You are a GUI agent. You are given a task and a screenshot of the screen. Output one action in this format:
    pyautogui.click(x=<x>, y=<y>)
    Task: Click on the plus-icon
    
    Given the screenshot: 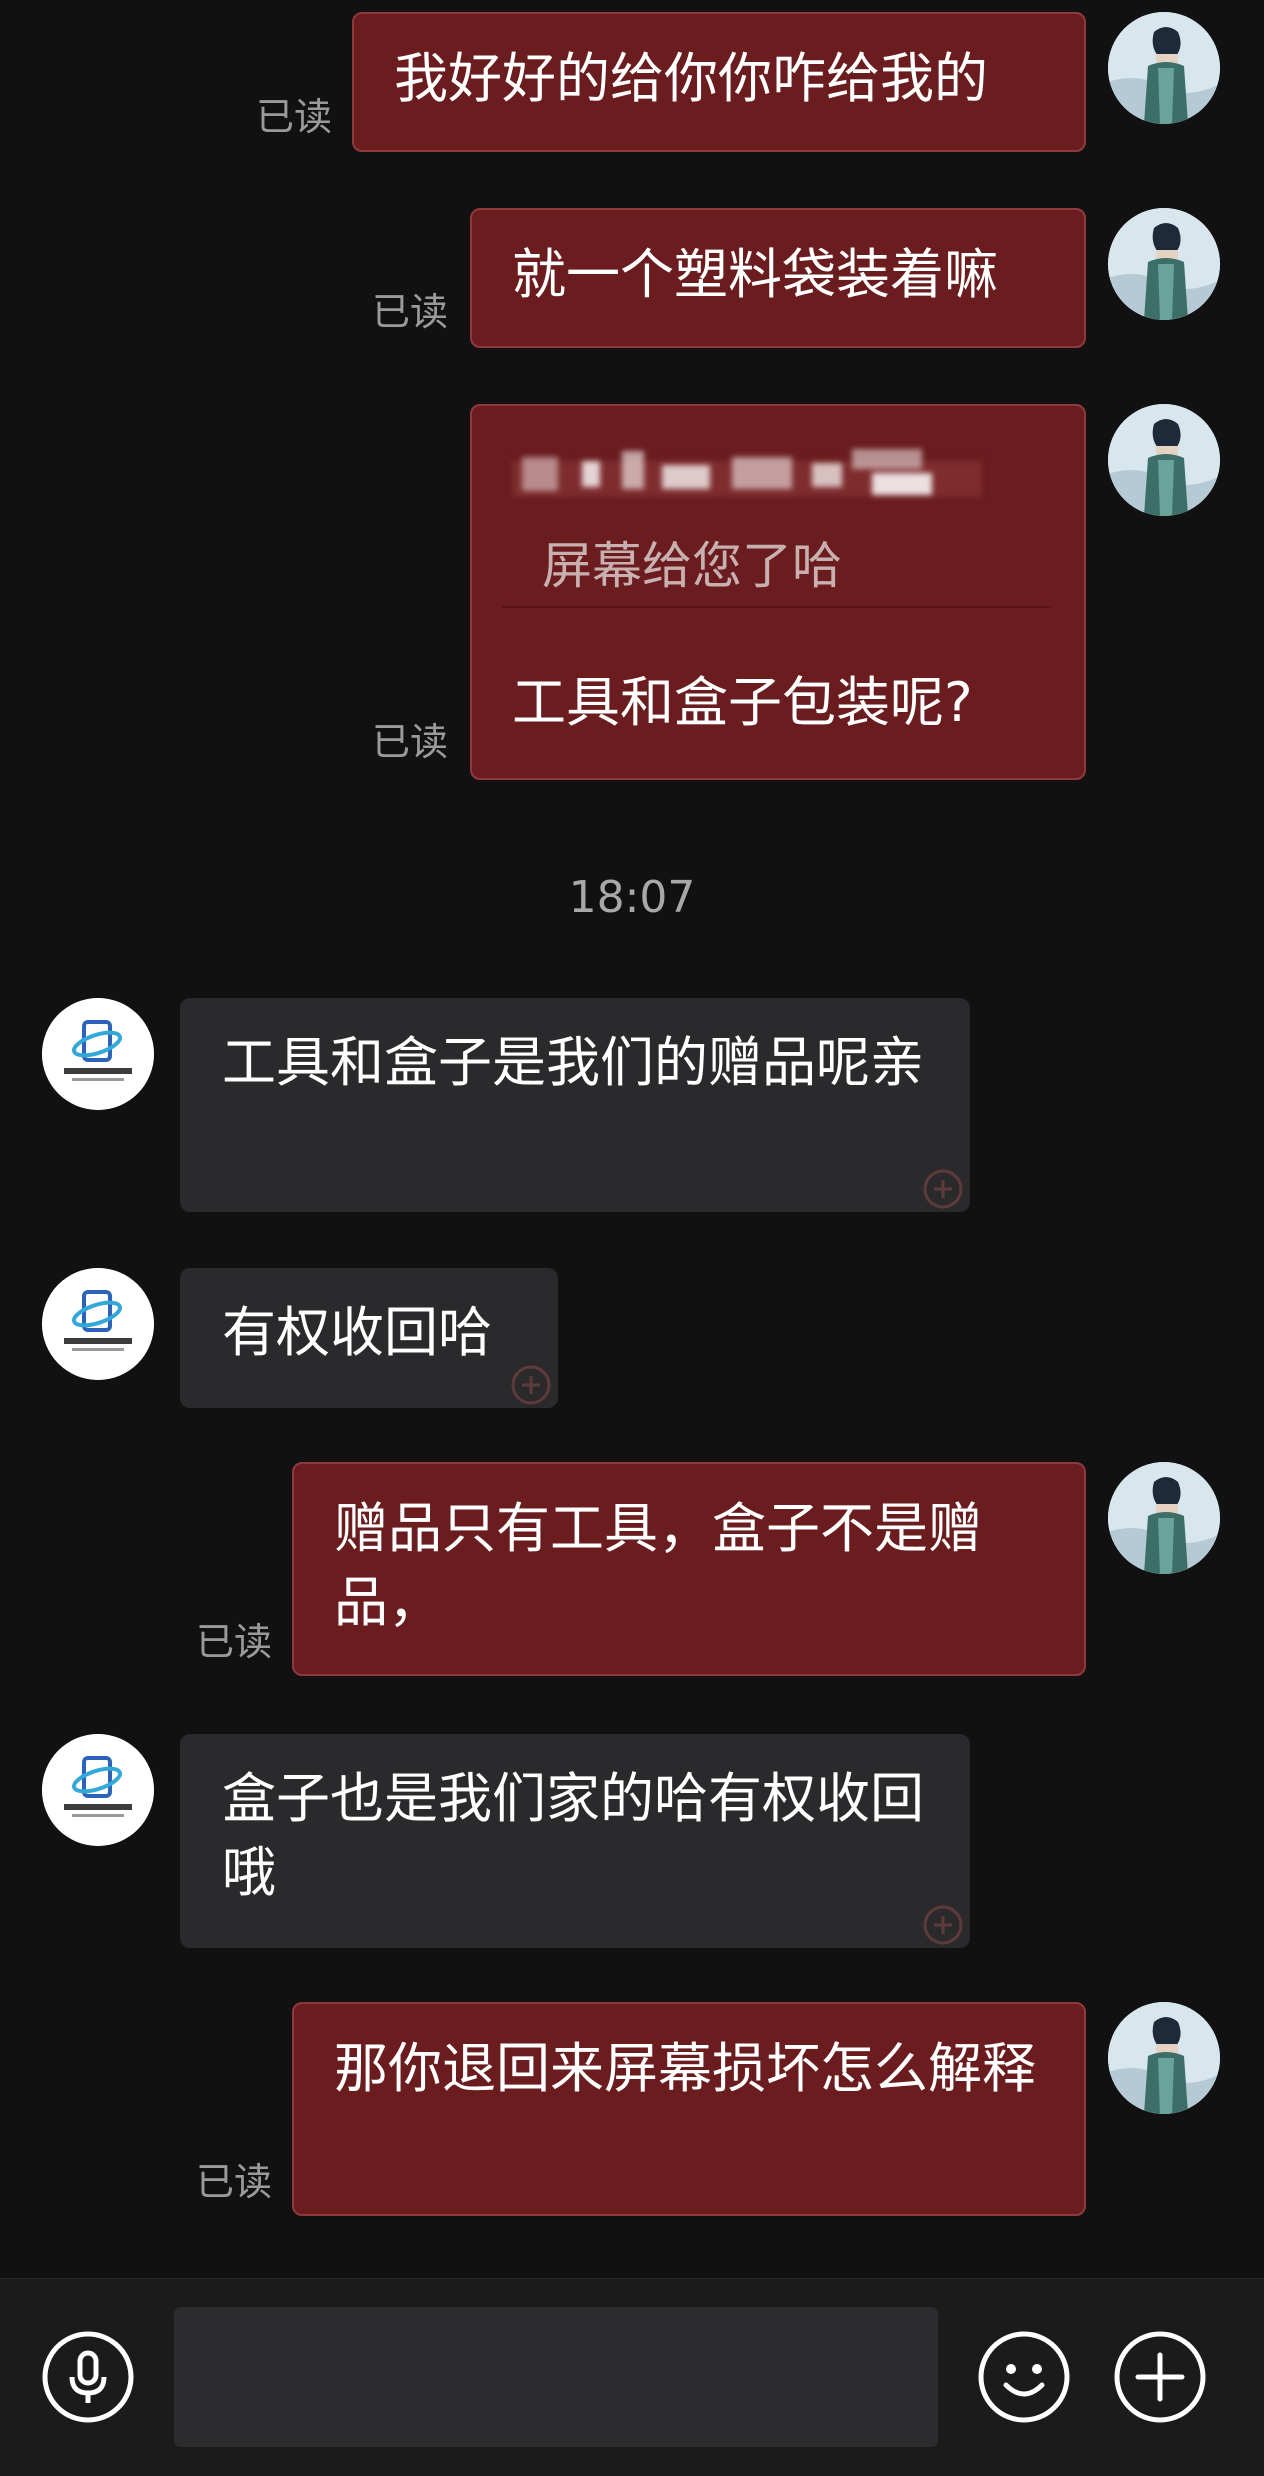 What is the action you would take?
    pyautogui.click(x=1160, y=2377)
    